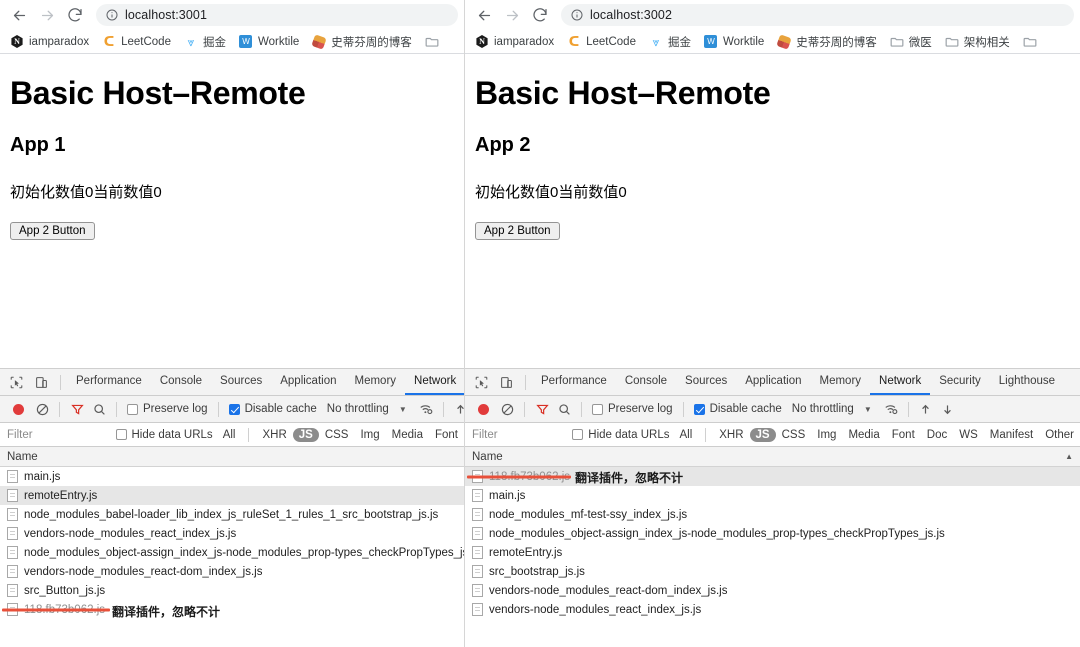 Image resolution: width=1080 pixels, height=647 pixels. Describe the element at coordinates (277, 15) in the screenshot. I see `left-address-bar: localhost:3001` at that location.